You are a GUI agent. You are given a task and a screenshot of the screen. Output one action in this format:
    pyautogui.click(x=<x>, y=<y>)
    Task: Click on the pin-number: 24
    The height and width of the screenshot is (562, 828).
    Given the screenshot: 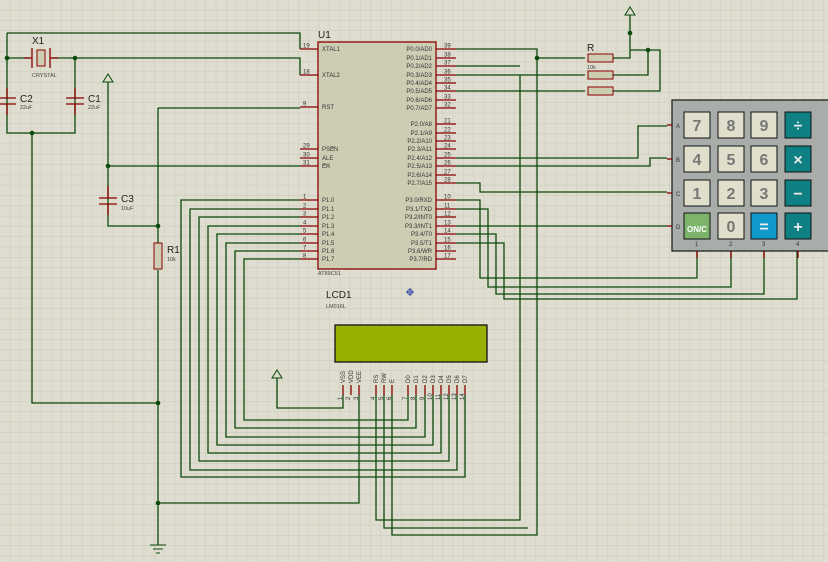 What is the action you would take?
    pyautogui.click(x=447, y=147)
    